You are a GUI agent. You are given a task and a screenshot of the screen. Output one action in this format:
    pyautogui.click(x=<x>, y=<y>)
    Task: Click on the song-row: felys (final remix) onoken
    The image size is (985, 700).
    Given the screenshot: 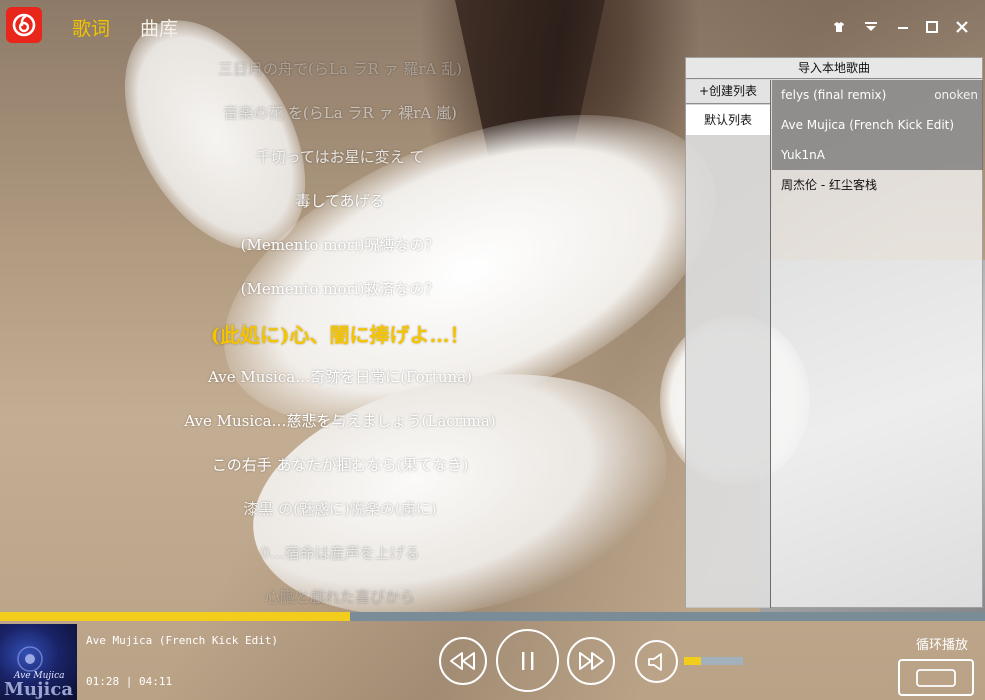 What is the action you would take?
    pyautogui.click(x=877, y=95)
    